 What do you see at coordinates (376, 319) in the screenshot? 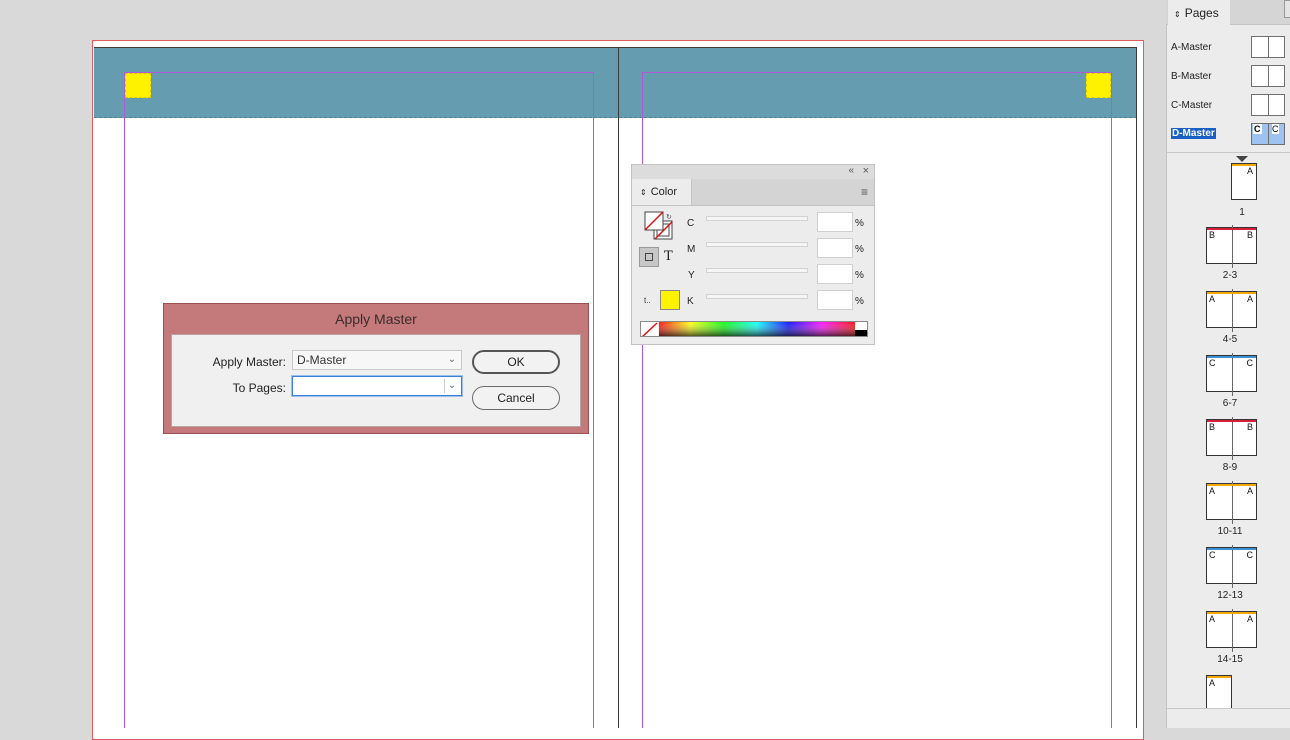
I see `dialog-title: Apply Master` at bounding box center [376, 319].